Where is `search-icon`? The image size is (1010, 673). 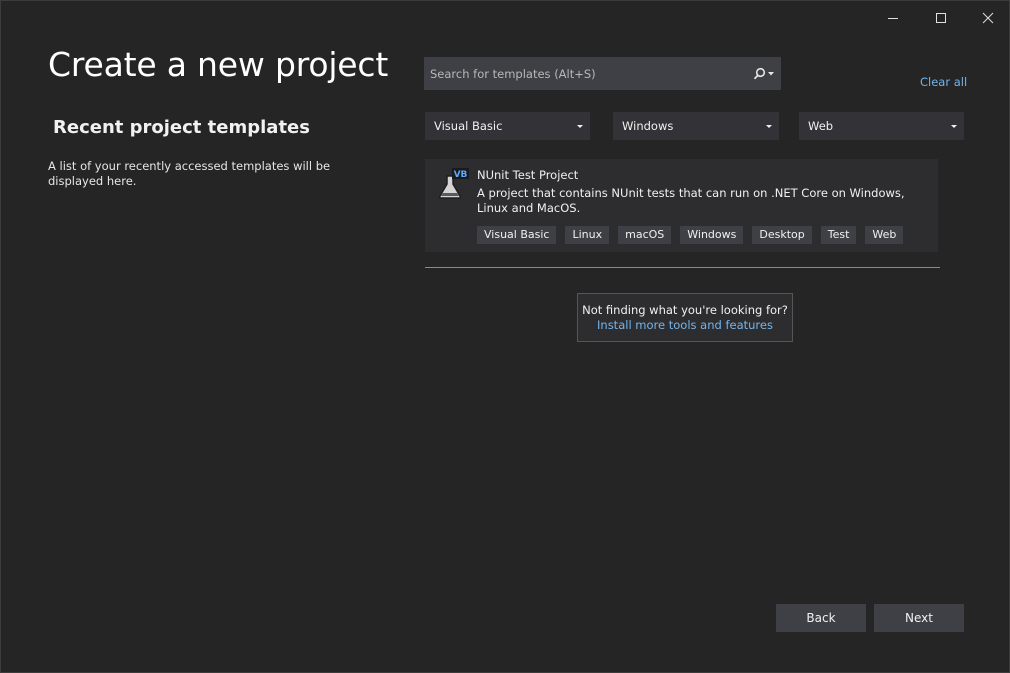
search-icon is located at coordinates (759, 73).